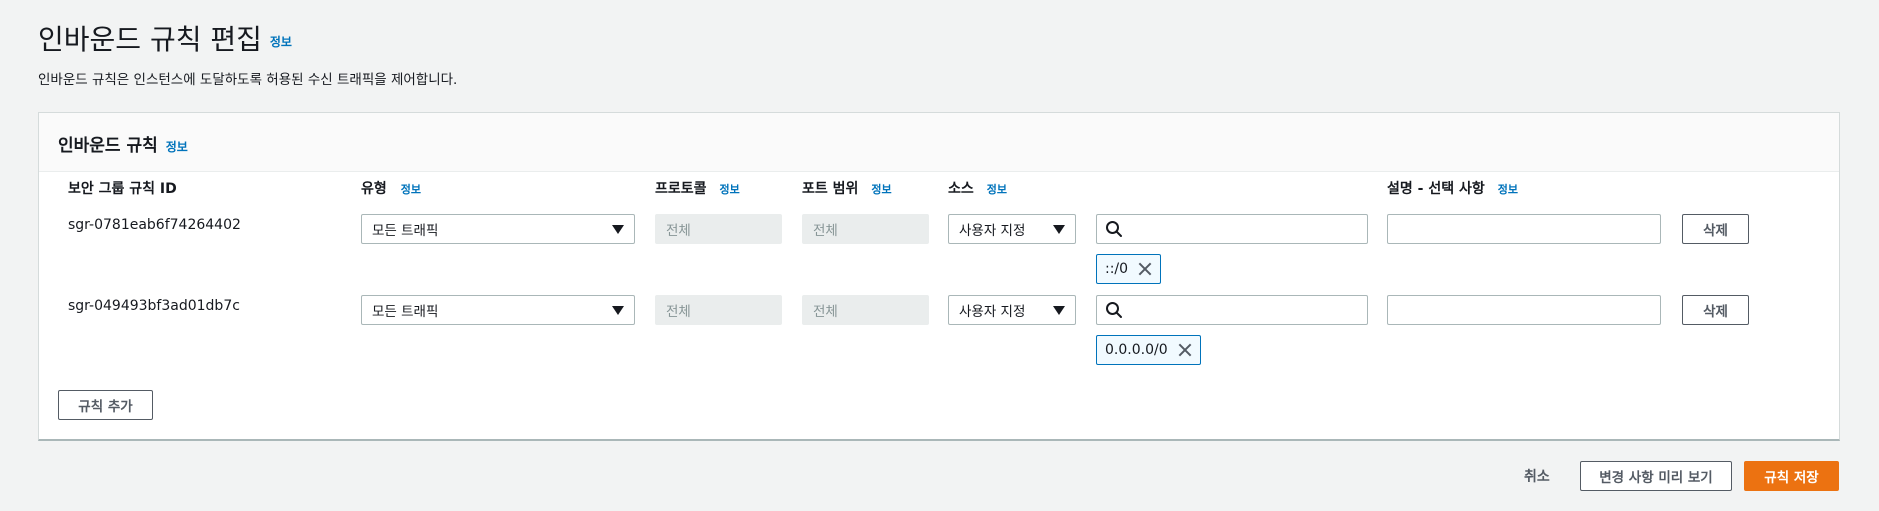 The height and width of the screenshot is (511, 1879). I want to click on page-title-text: 인바운드 규칙 편집, so click(150, 39).